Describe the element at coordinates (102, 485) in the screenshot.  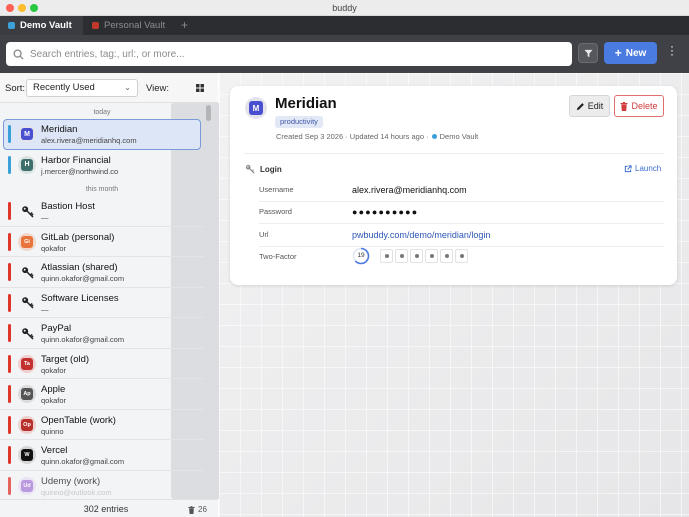
I see `list-item: Ud Udemy (work) quinno@outlook.com` at that location.